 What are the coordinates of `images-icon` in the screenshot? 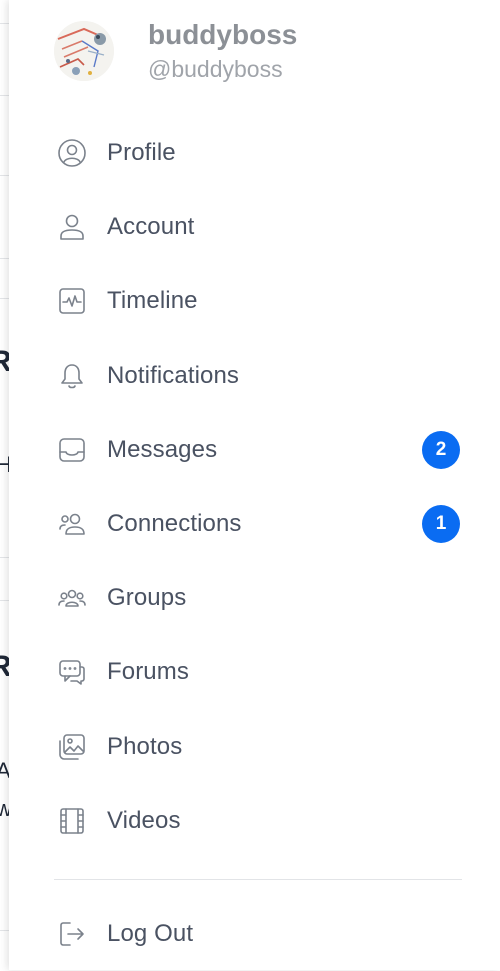 It's located at (72, 747).